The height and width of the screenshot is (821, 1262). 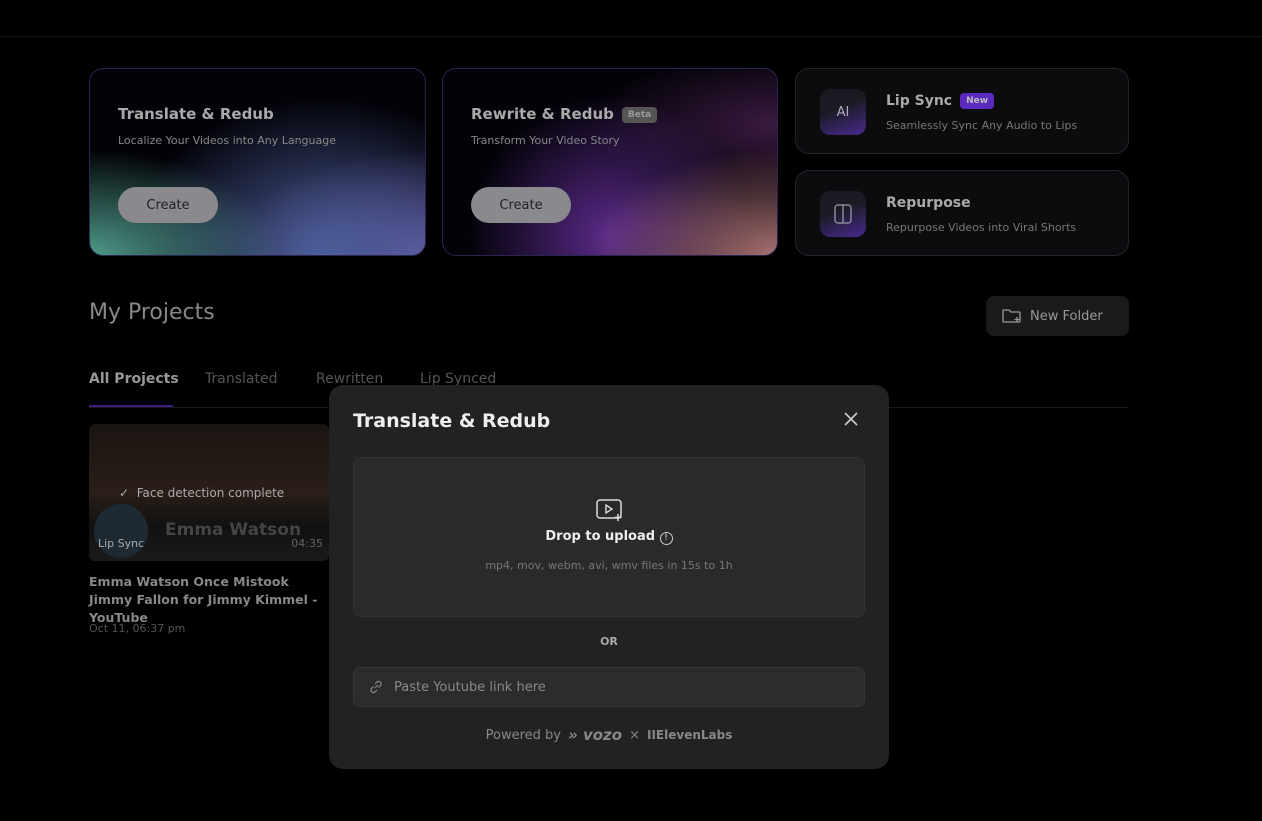 What do you see at coordinates (227, 140) in the screenshot?
I see `card-subtitle: Localize Your Videos into Any Language` at bounding box center [227, 140].